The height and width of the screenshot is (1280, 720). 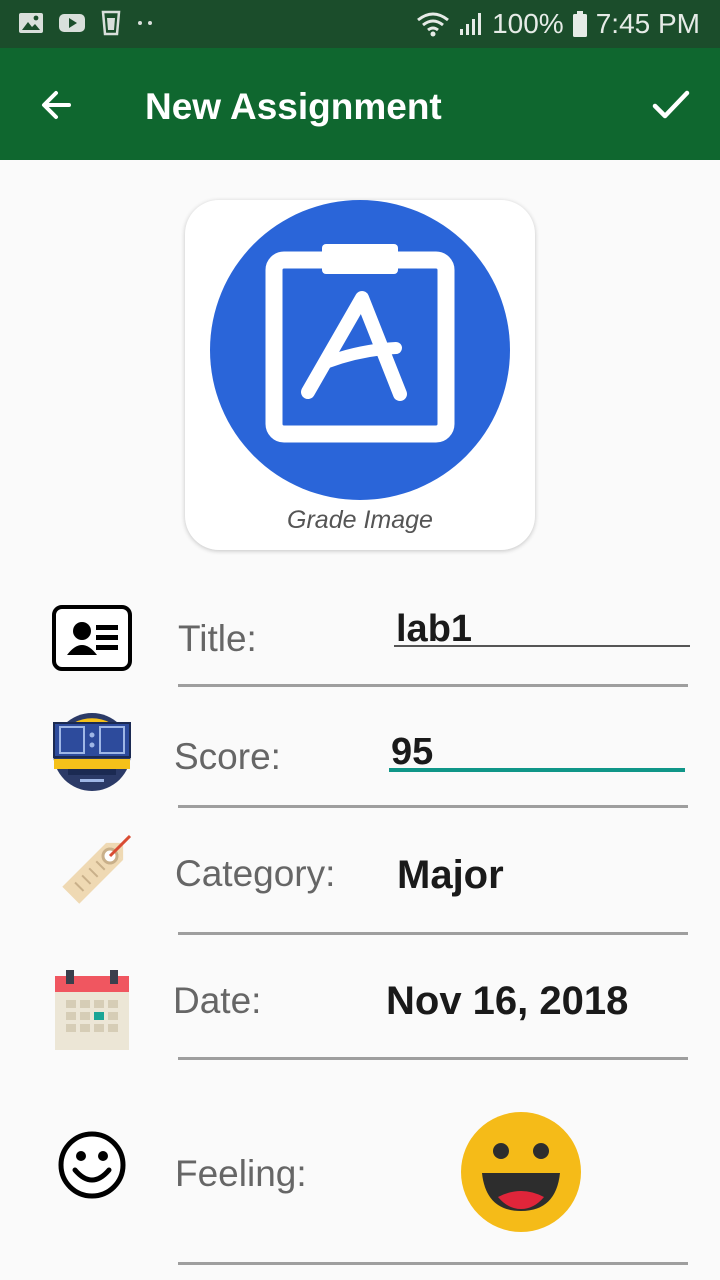 I want to click on feeling-row-divider, so click(x=433, y=1263).